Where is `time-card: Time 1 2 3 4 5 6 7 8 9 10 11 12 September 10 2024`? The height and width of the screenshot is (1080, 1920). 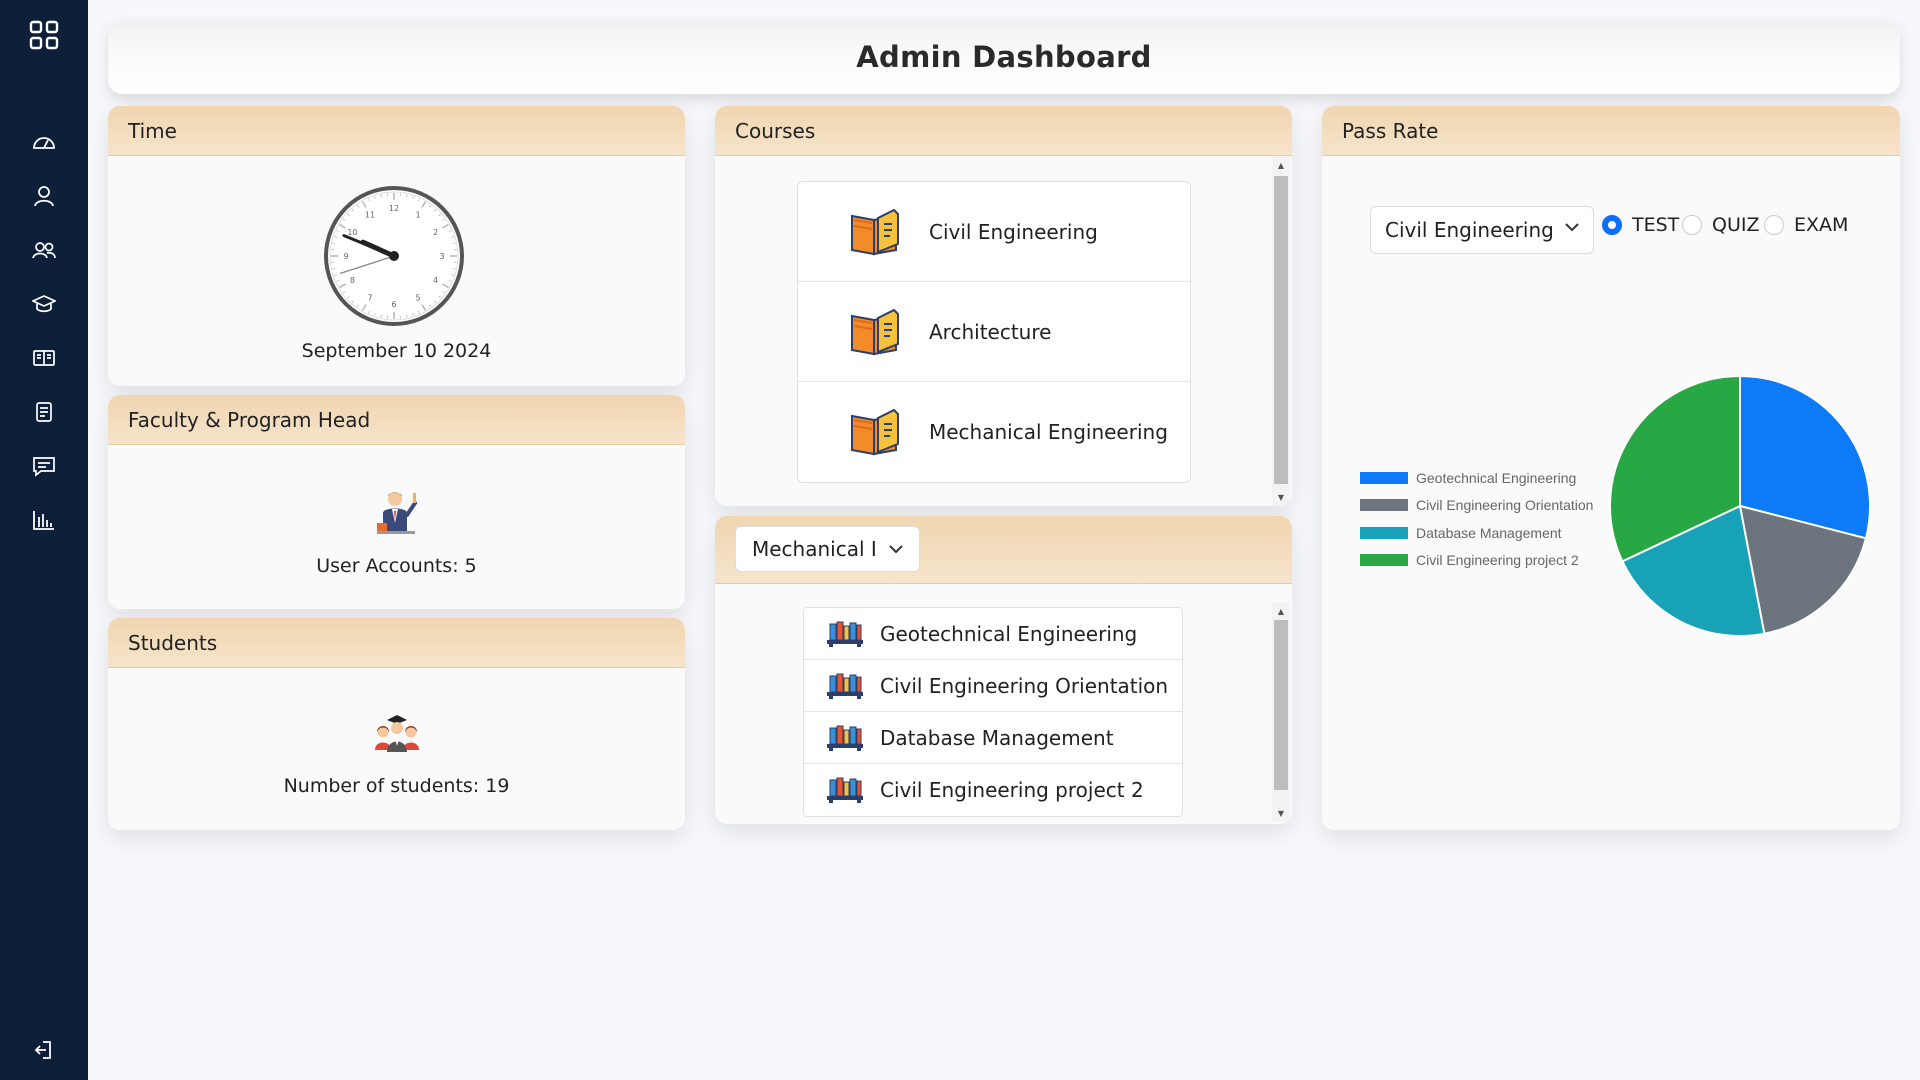 time-card: Time 1 2 3 4 5 6 7 8 9 10 11 12 September 10 2024 is located at coordinates (396, 246).